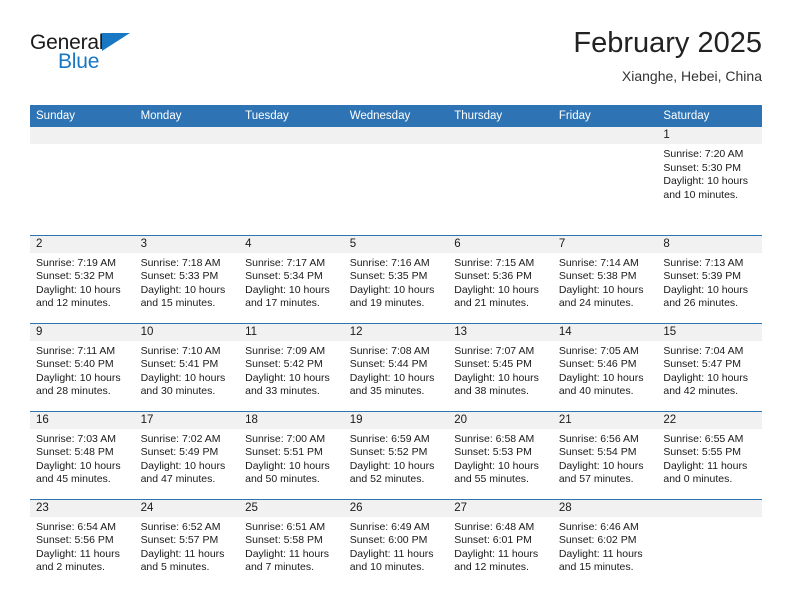  What do you see at coordinates (285, 526) in the screenshot?
I see `sunrise-text: Sunrise: 6:51 AM` at bounding box center [285, 526].